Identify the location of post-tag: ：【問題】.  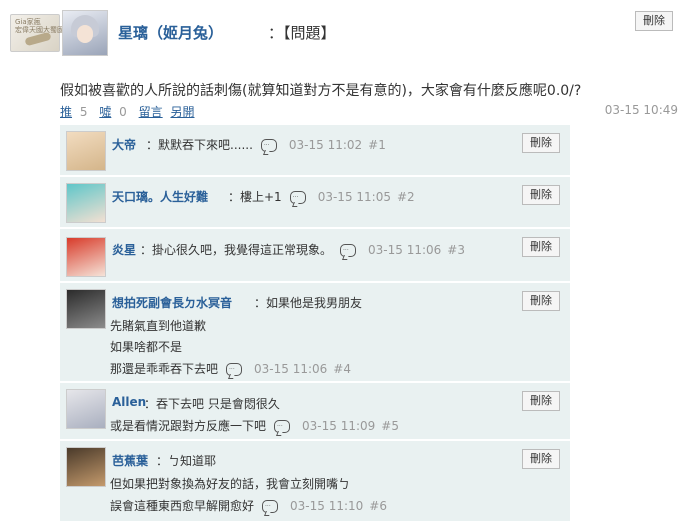
(302, 33).